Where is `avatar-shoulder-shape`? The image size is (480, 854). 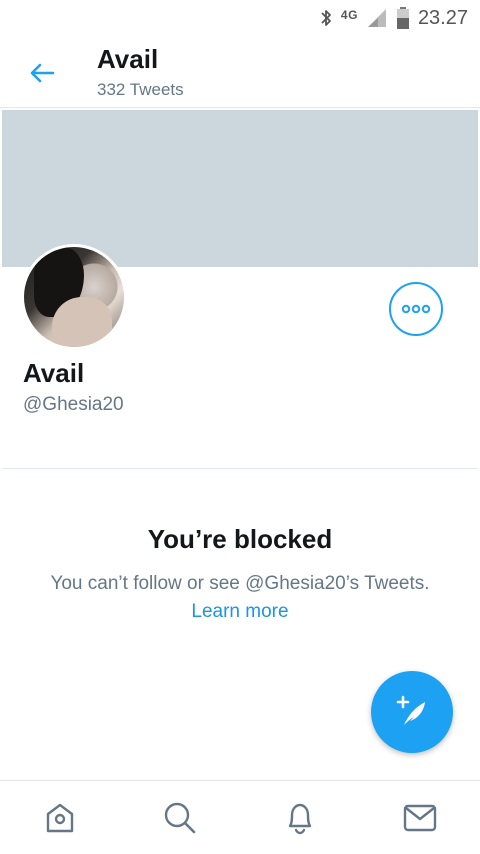
avatar-shoulder-shape is located at coordinates (82, 322).